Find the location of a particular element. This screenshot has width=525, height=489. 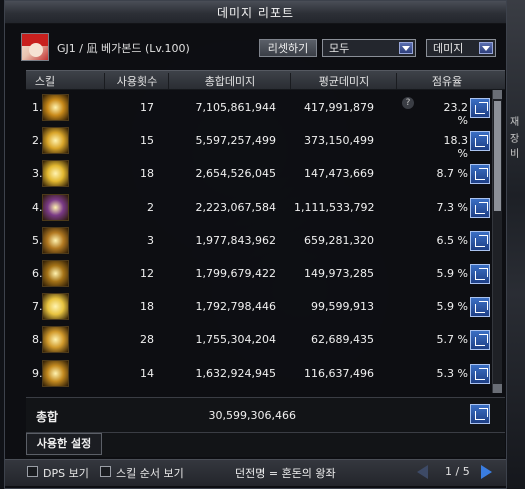

table-row: 5. 3 1,977,843,962 659,281,320 6.5 % is located at coordinates (261, 240).